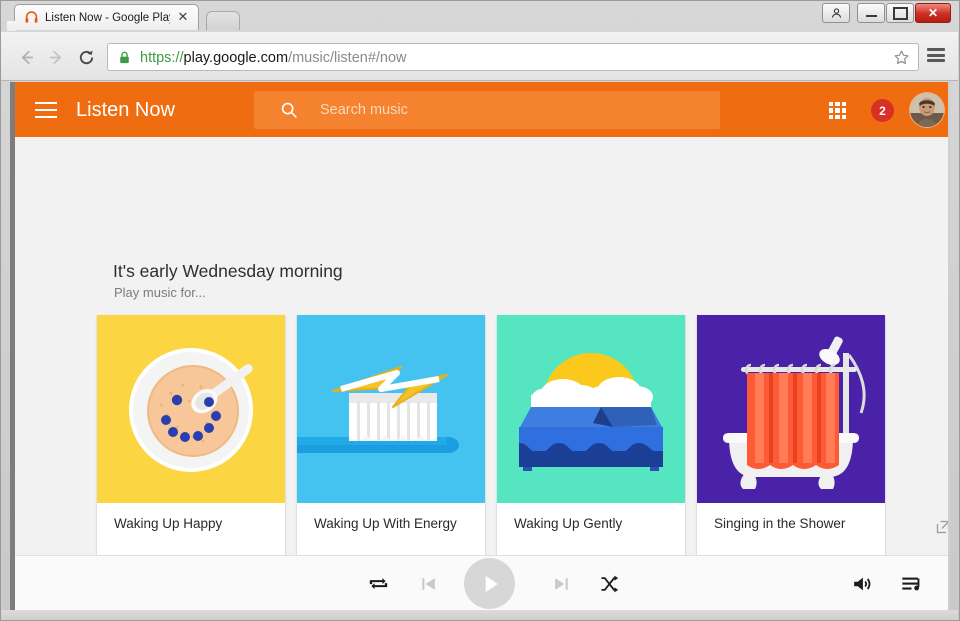 The image size is (960, 621). Describe the element at coordinates (124, 57) in the screenshot. I see `lock-icon` at that location.